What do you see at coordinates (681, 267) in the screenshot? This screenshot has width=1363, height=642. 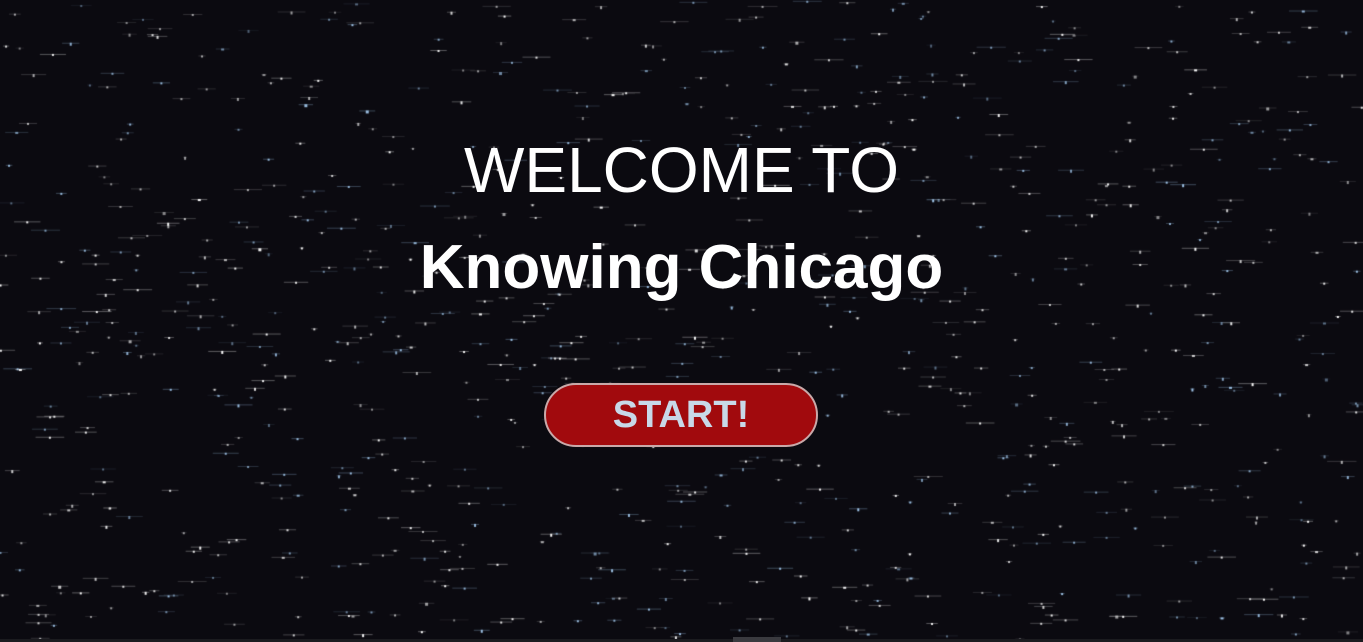 I see `page-title: Knowing Chicago` at bounding box center [681, 267].